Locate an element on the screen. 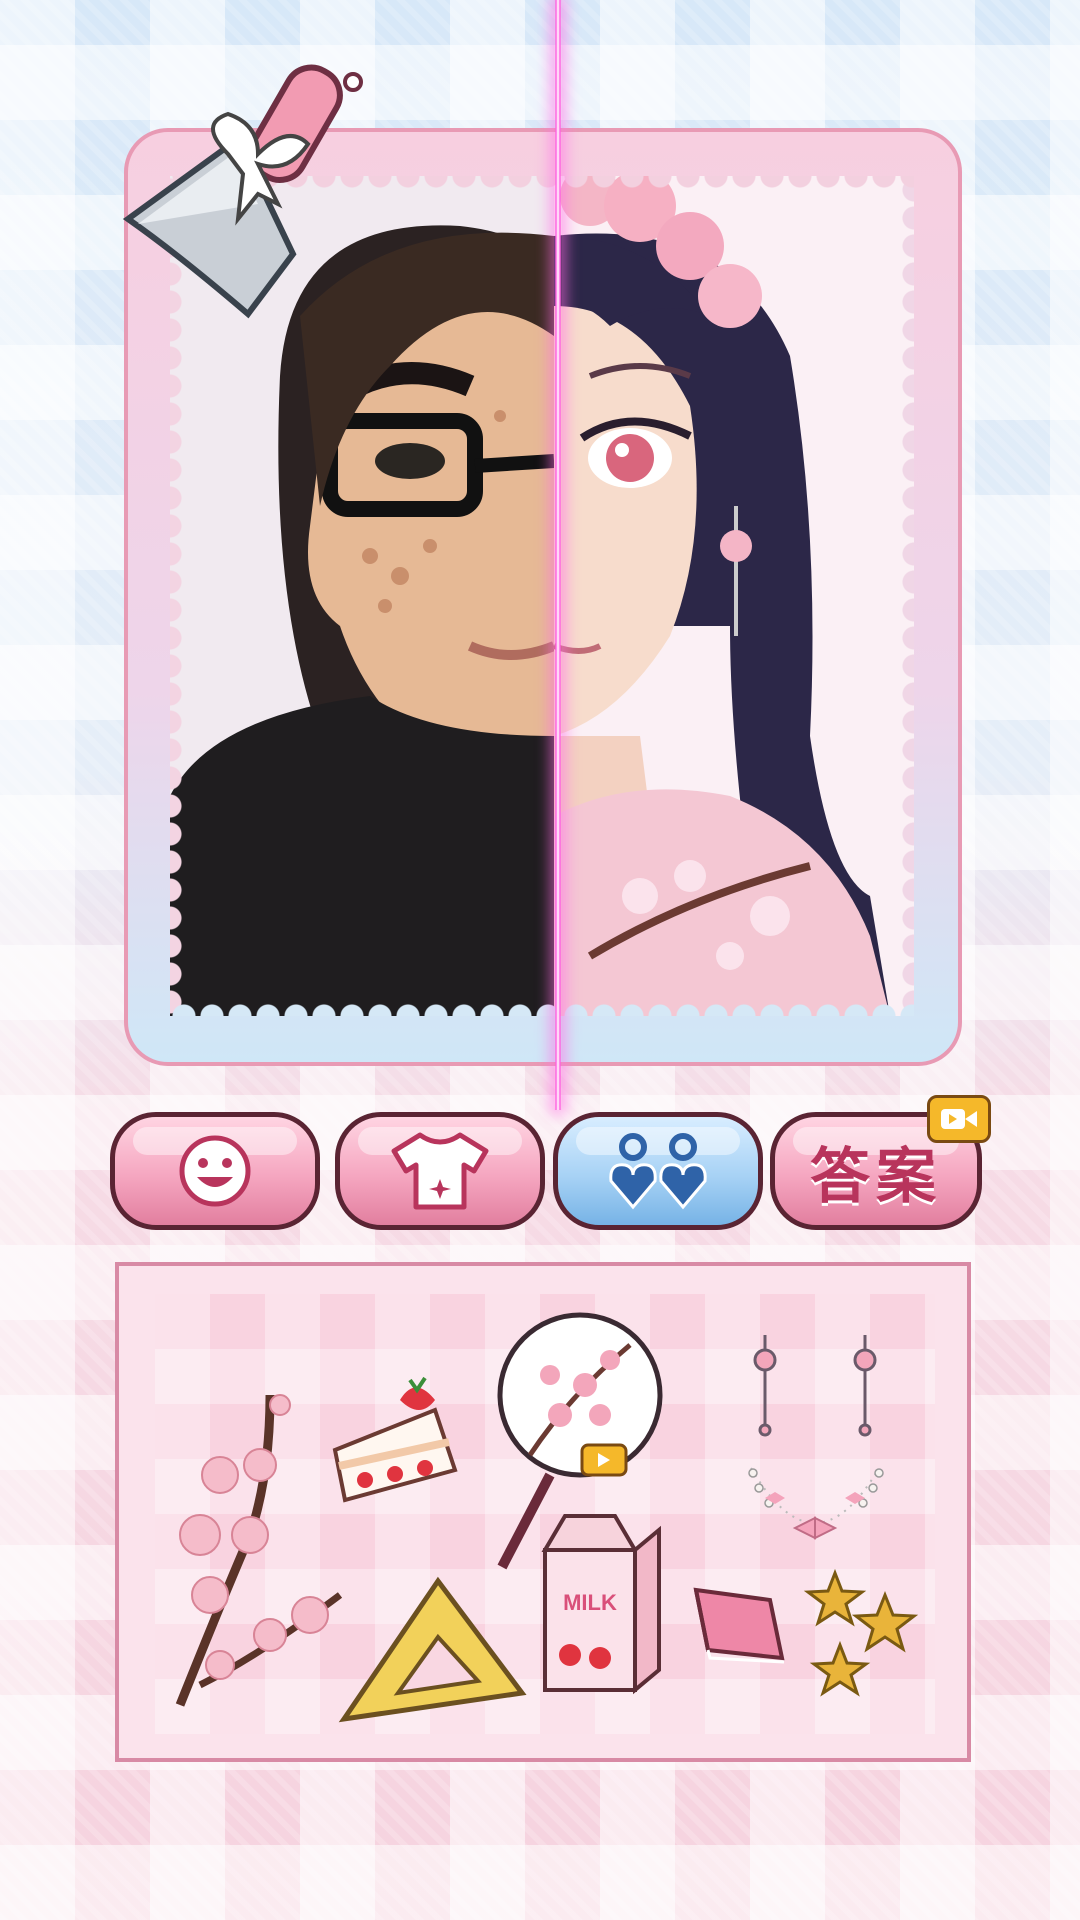 Image resolution: width=1080 pixels, height=1920 pixels. scraper-tool-icon is located at coordinates (263, 194).